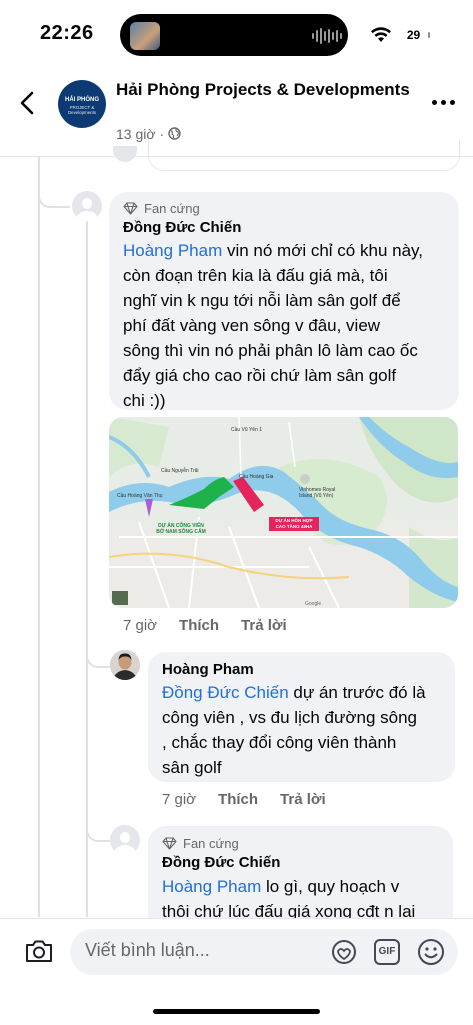  Describe the element at coordinates (39, 537) in the screenshot. I see `thread-line` at that location.